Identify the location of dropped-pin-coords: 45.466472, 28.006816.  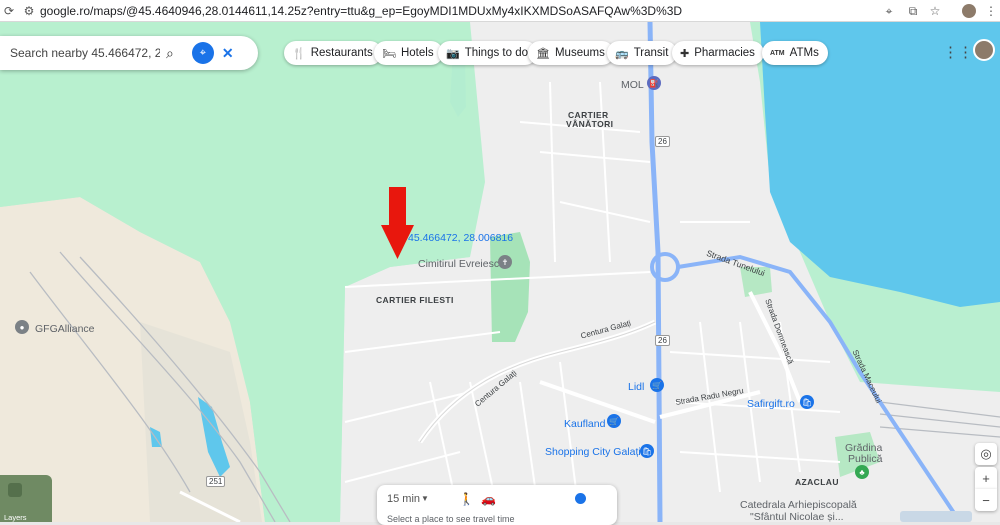
(460, 238).